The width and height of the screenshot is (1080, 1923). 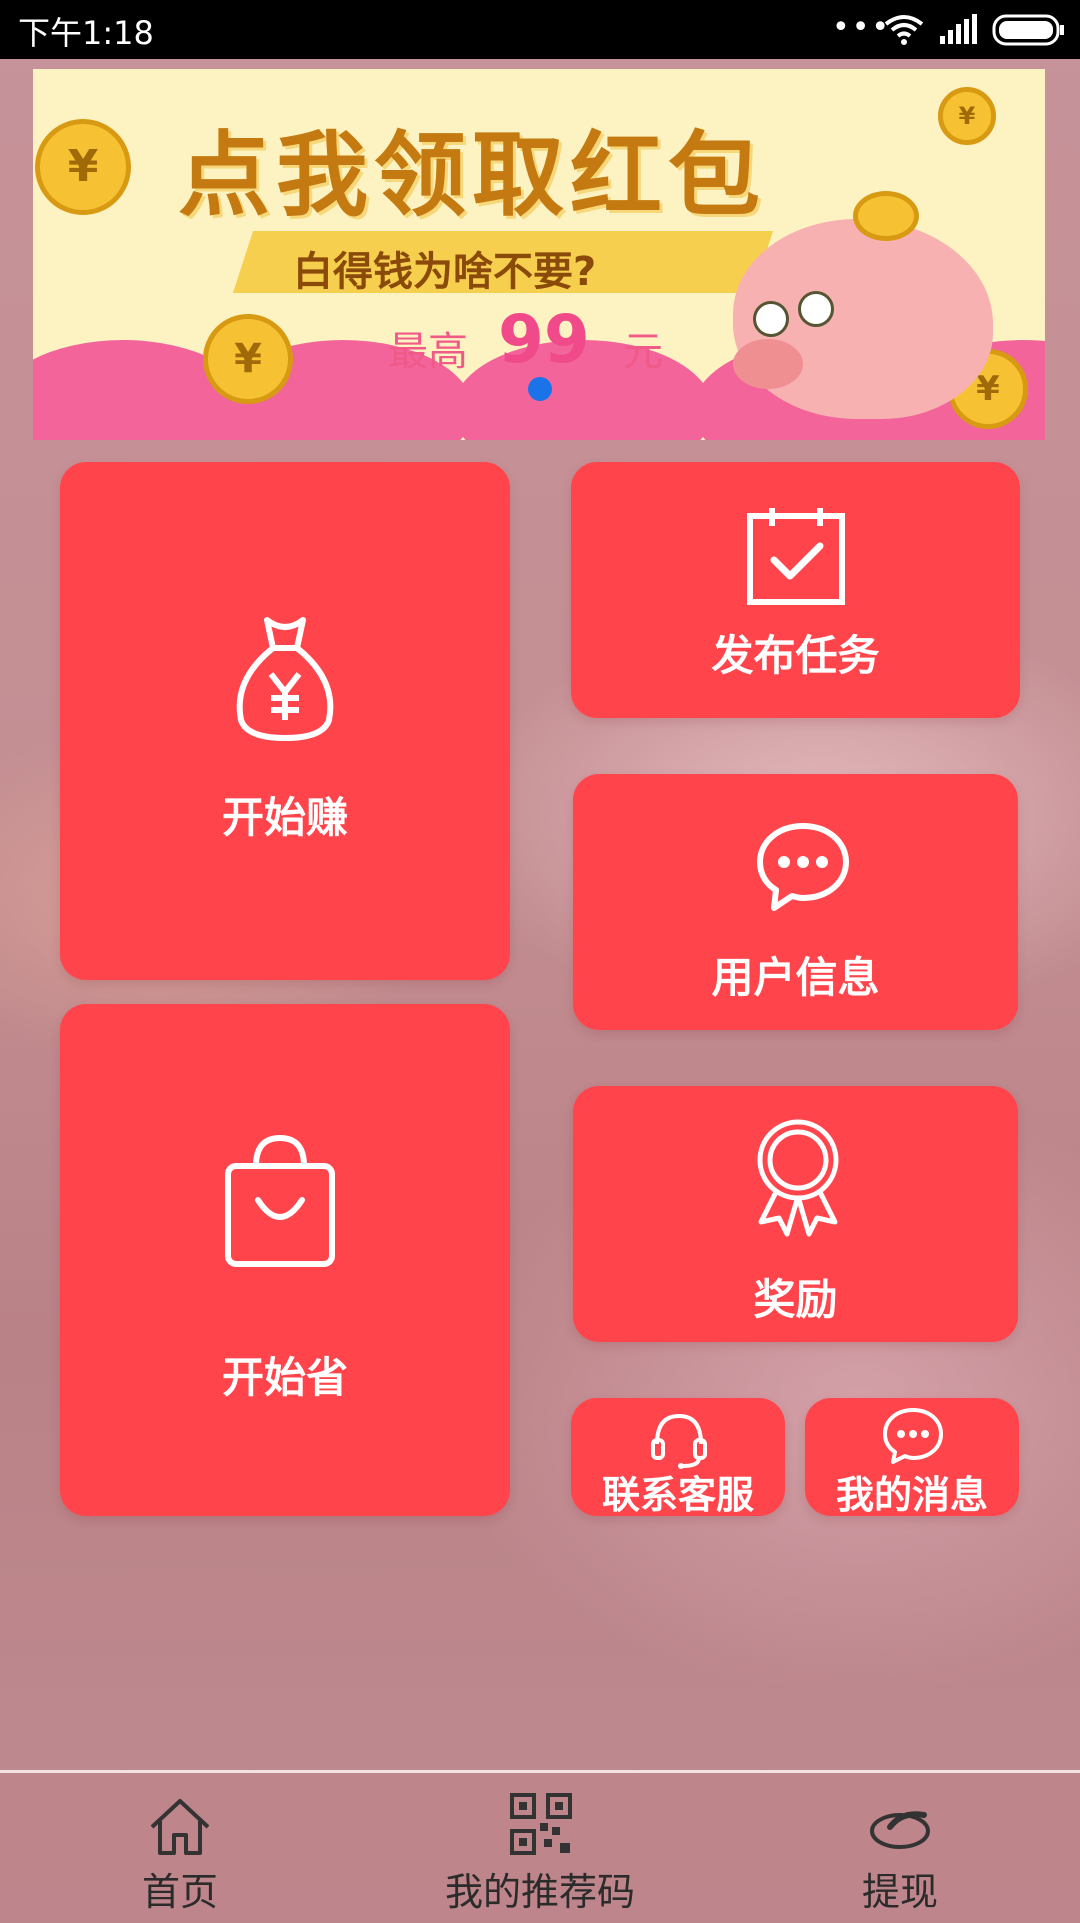 What do you see at coordinates (544, 339) in the screenshot?
I see `banner-max-value: 99` at bounding box center [544, 339].